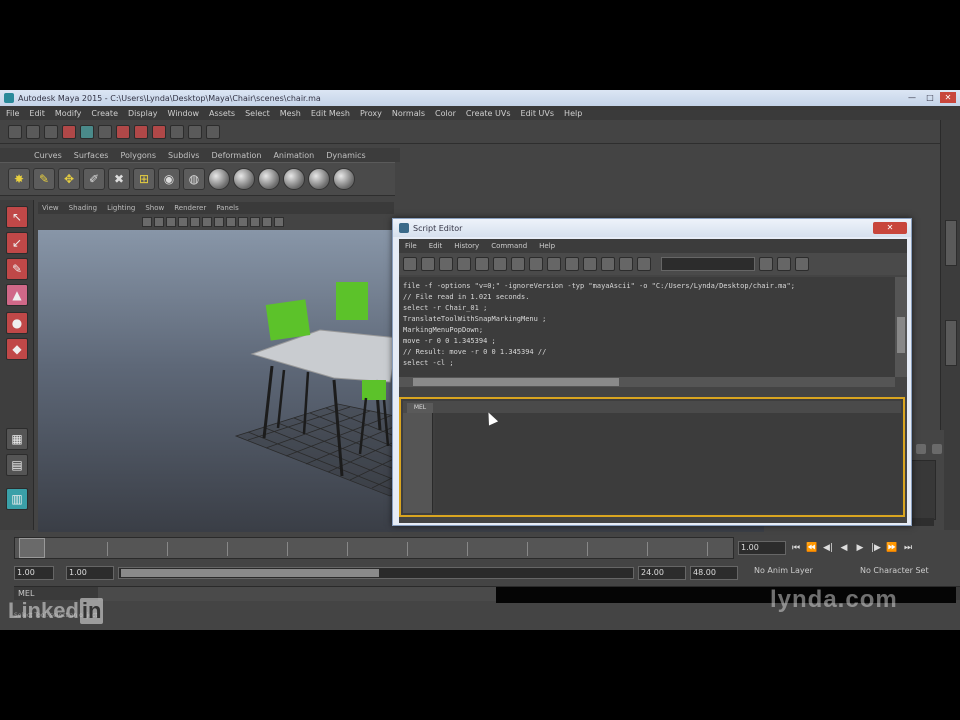  Describe the element at coordinates (590, 264) in the screenshot. I see `echo-commands-icon` at that location.